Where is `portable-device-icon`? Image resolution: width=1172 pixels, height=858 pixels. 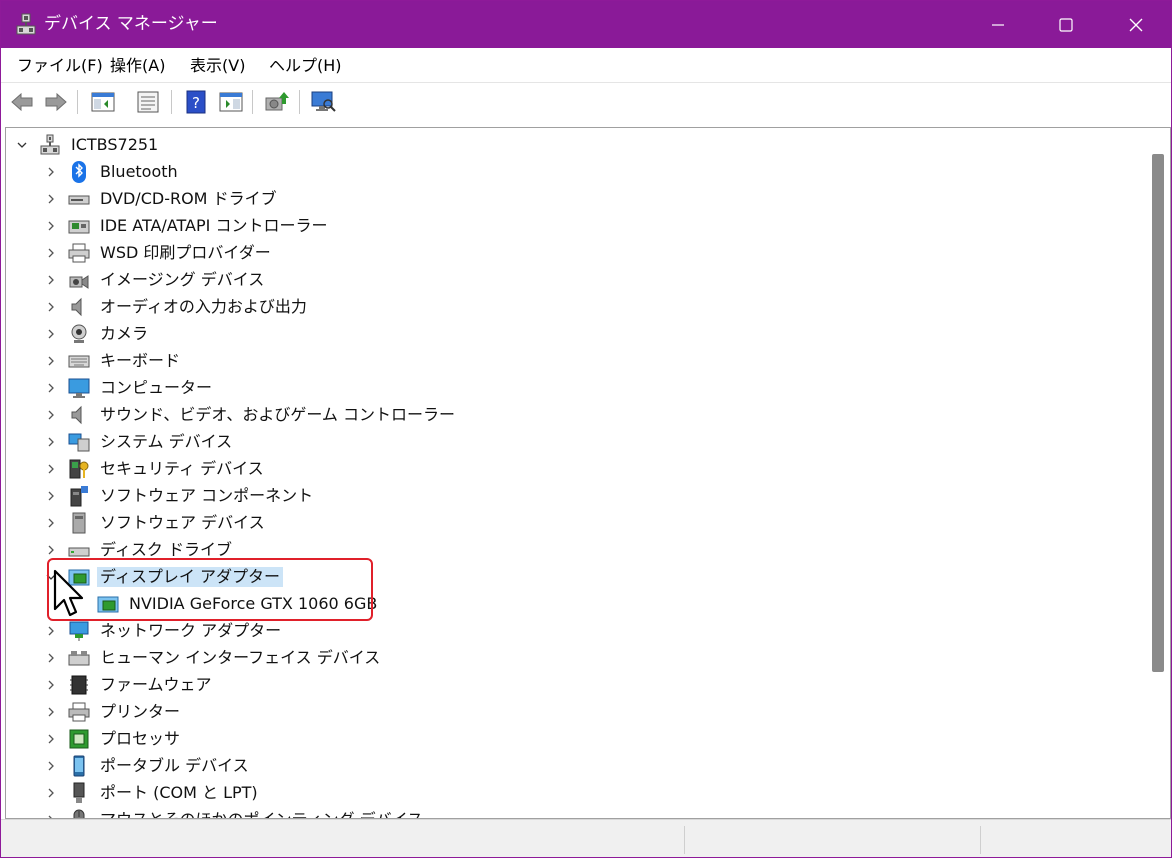 portable-device-icon is located at coordinates (79, 766).